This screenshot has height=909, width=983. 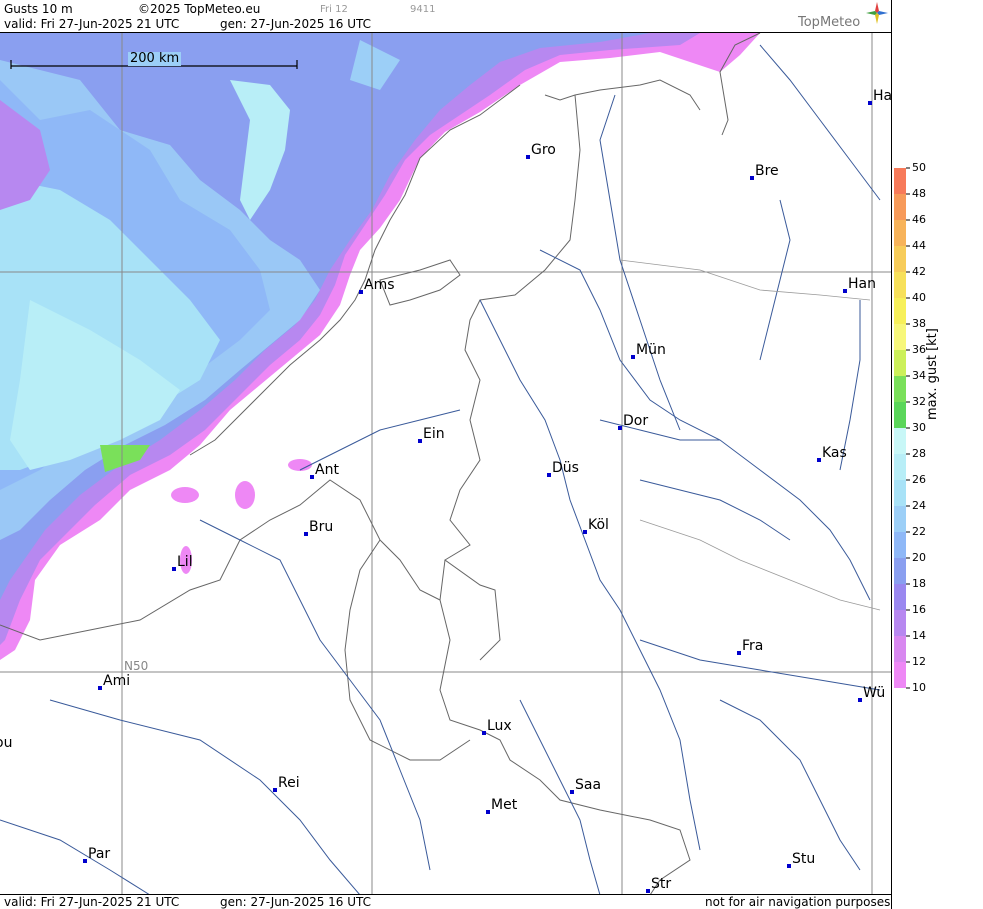 What do you see at coordinates (919, 661) in the screenshot?
I see `legend-tick-label: 12` at bounding box center [919, 661].